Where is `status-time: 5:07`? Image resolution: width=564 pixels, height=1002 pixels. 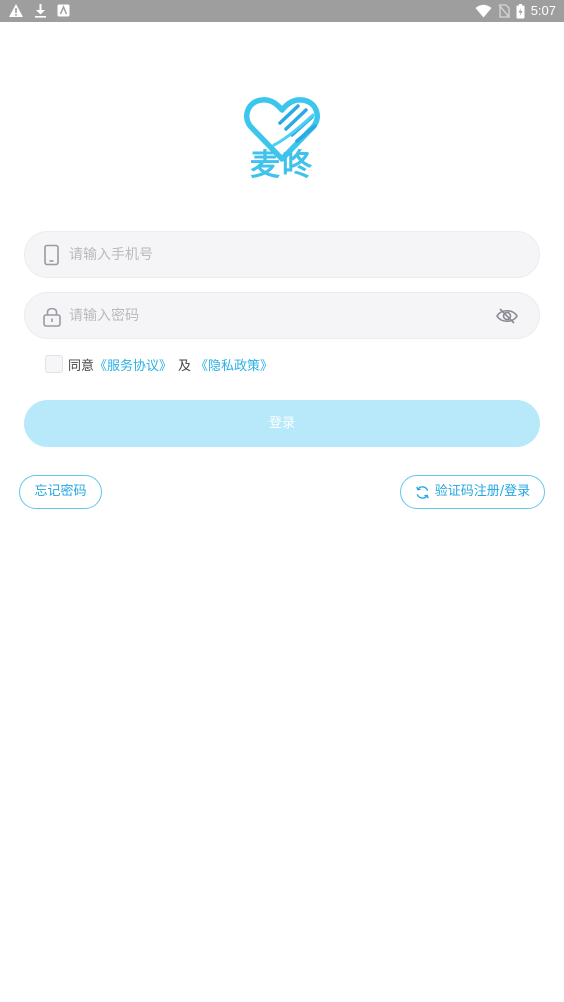 status-time: 5:07 is located at coordinates (543, 10).